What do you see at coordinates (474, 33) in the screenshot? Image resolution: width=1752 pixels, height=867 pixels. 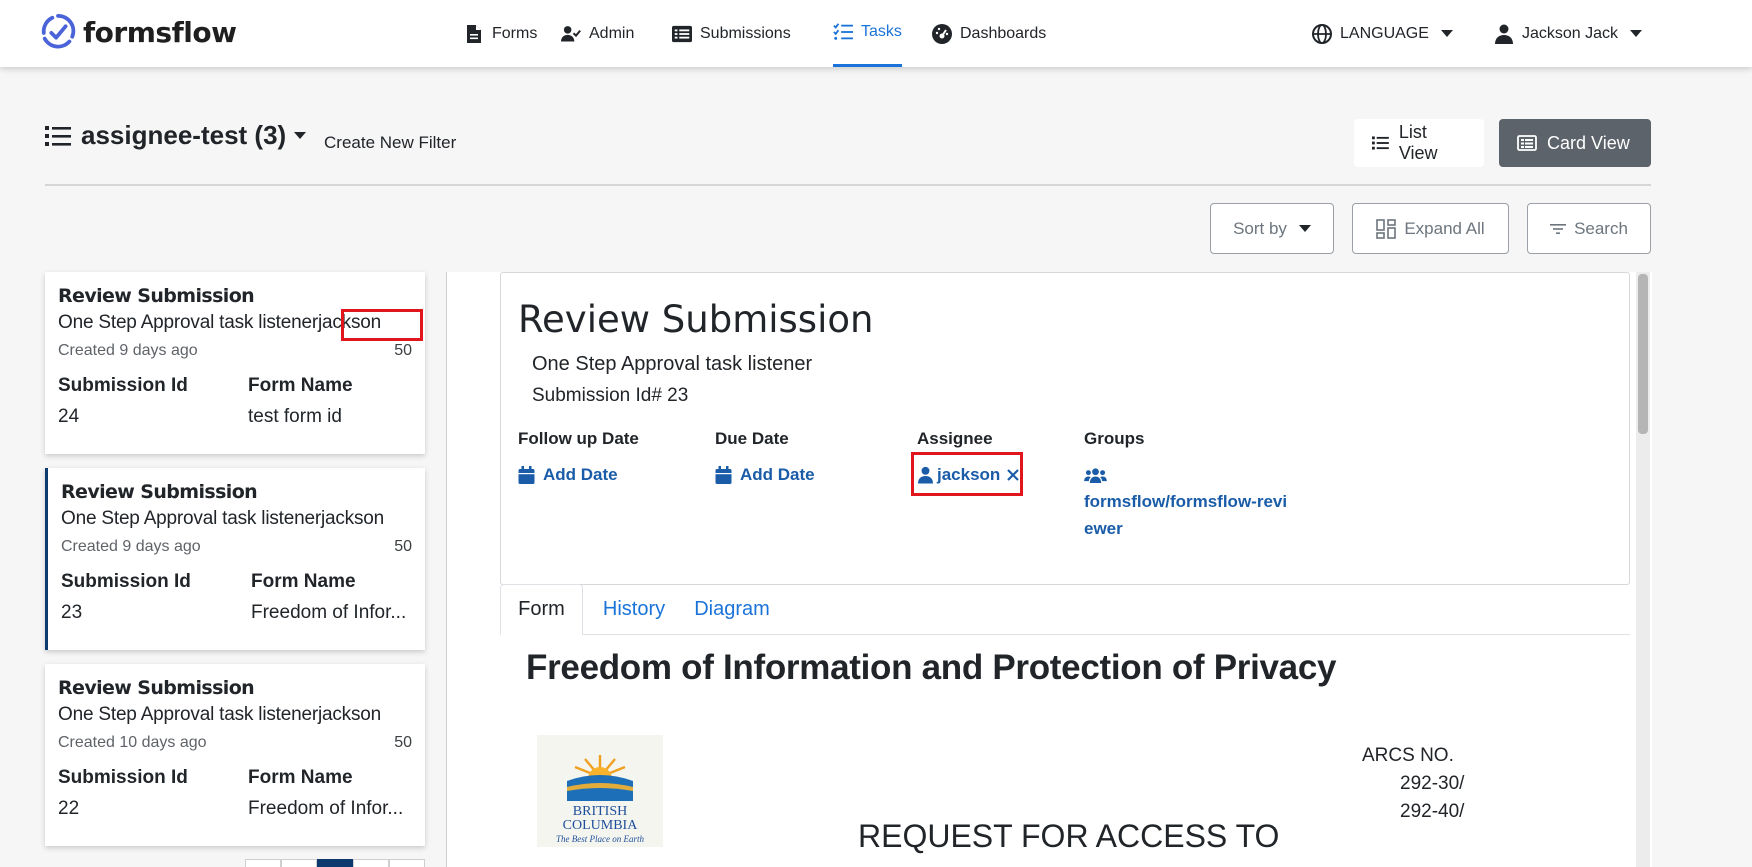 I see `file-icon` at bounding box center [474, 33].